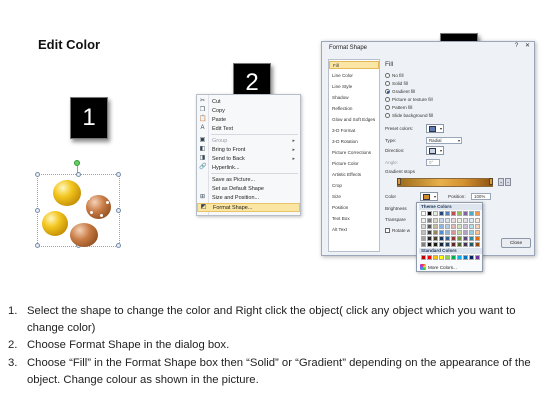 This screenshot has width=560, height=420. What do you see at coordinates (444, 140) in the screenshot?
I see `type-select: Radial ▾` at bounding box center [444, 140].